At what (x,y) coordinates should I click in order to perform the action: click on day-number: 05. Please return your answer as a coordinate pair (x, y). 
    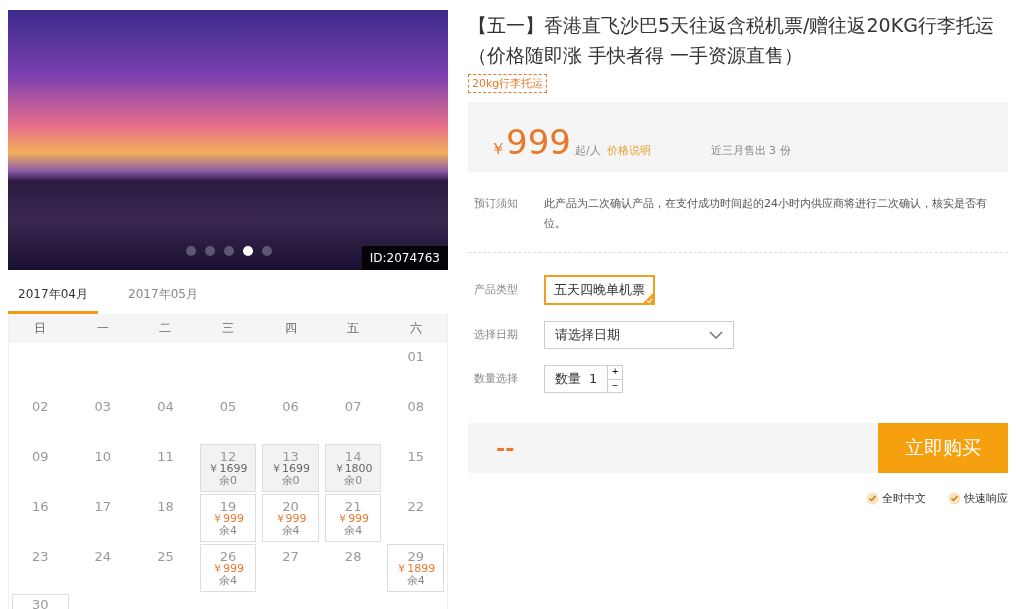
    Looking at the image, I should click on (228, 407).